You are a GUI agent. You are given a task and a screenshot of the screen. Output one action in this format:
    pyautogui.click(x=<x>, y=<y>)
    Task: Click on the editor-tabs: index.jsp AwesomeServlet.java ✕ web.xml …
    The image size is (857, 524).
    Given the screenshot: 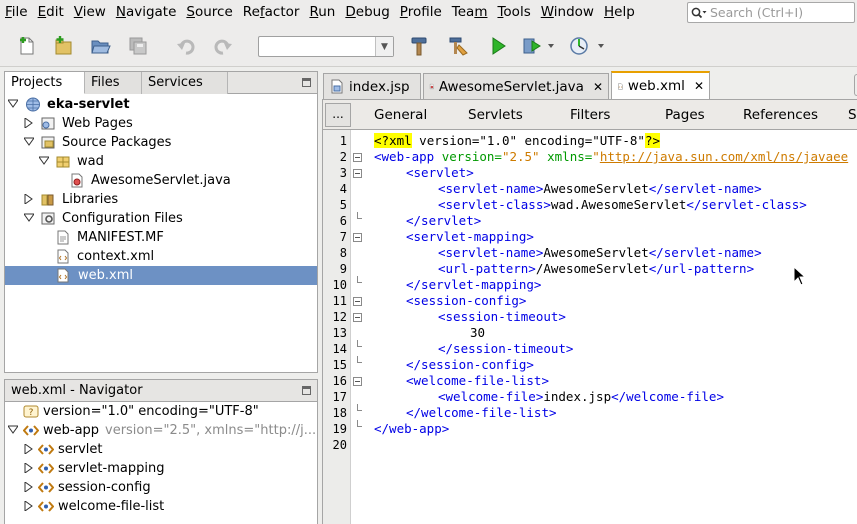 What is the action you would take?
    pyautogui.click(x=589, y=85)
    